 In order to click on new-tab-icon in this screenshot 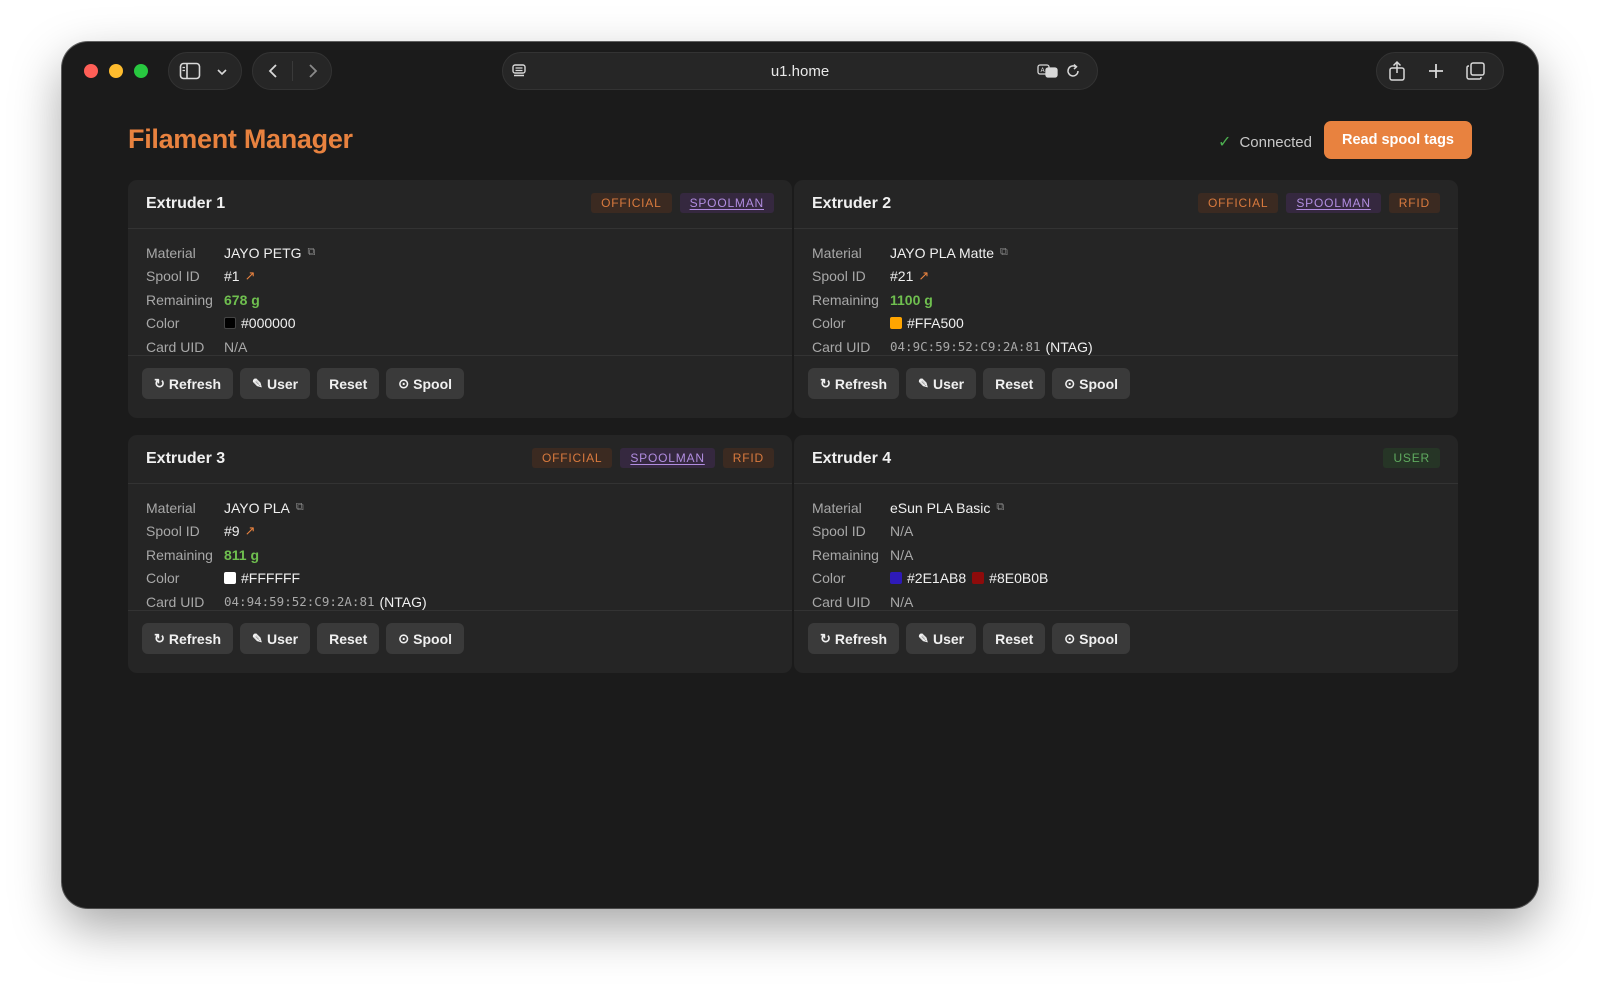, I will do `click(1436, 71)`.